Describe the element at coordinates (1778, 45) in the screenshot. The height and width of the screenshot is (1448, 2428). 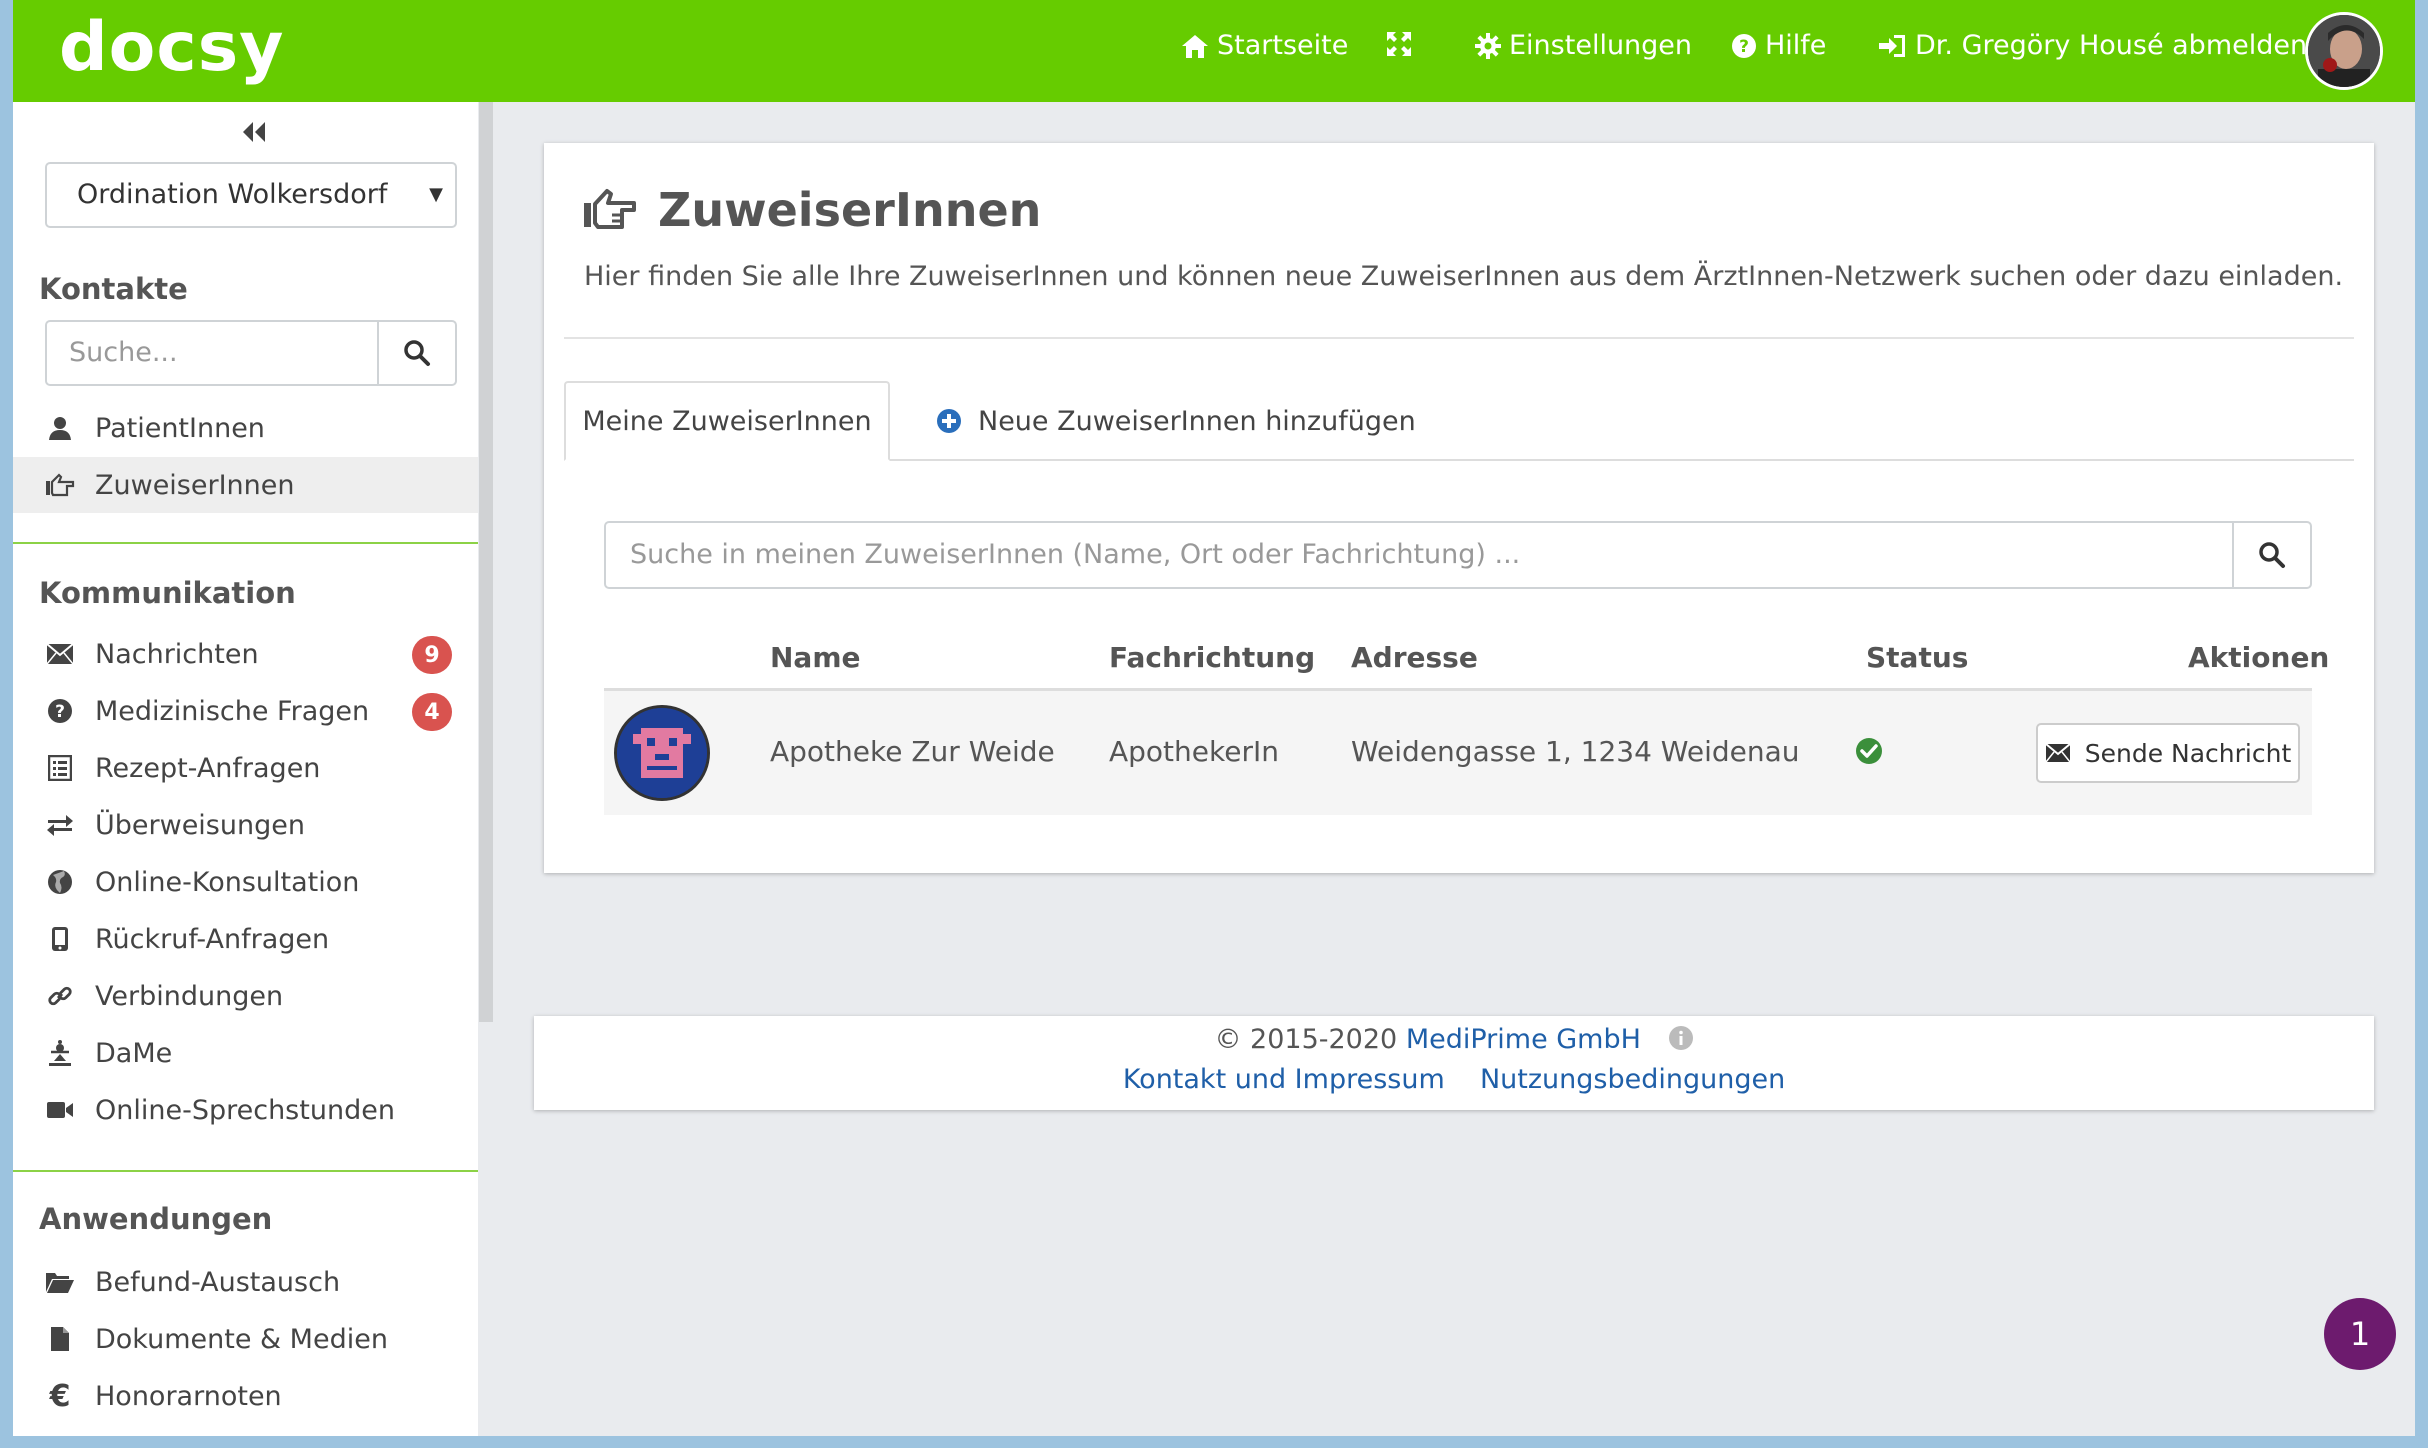
I see `nav-help-link: ? Hilfe` at that location.